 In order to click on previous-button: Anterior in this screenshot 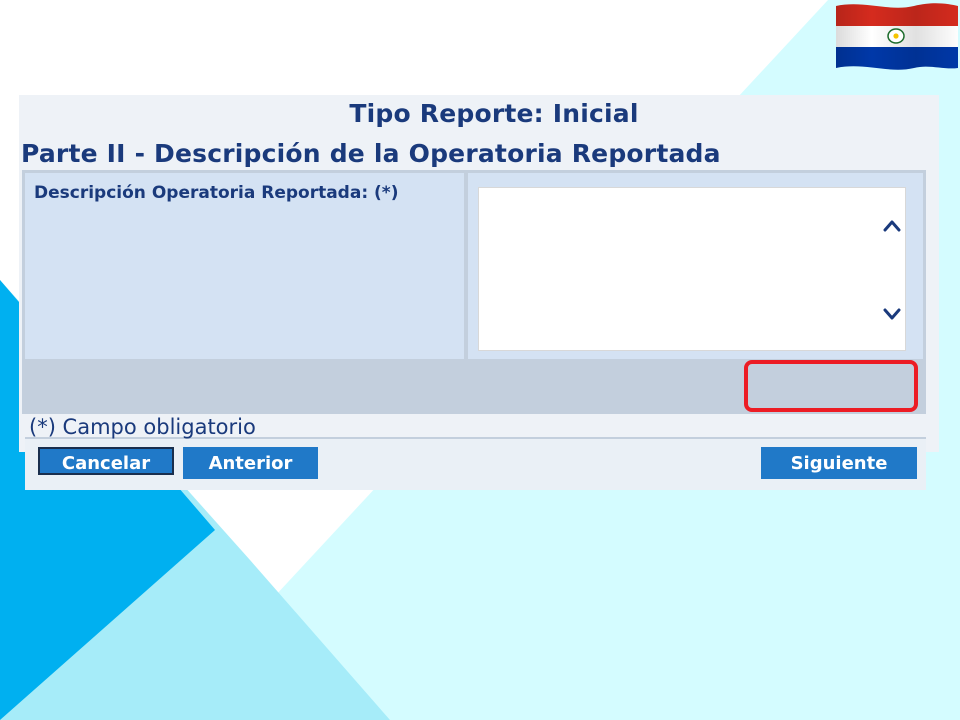, I will do `click(250, 463)`.